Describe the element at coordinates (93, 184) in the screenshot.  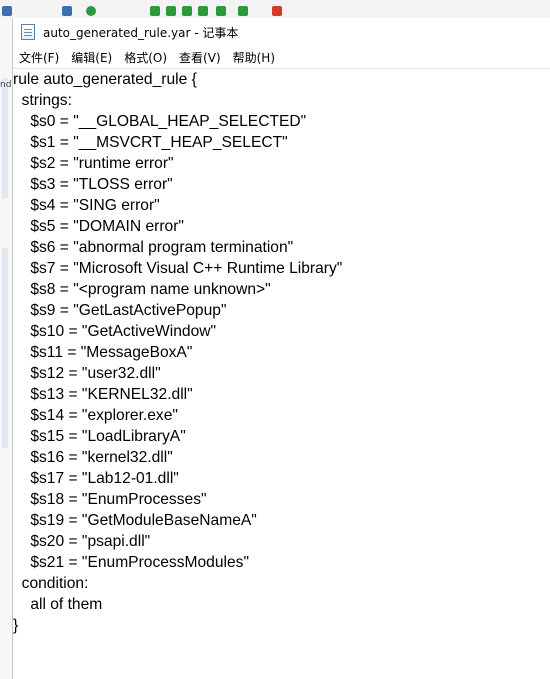
I see `editor-line: $s3 = "TLOSS error"` at that location.